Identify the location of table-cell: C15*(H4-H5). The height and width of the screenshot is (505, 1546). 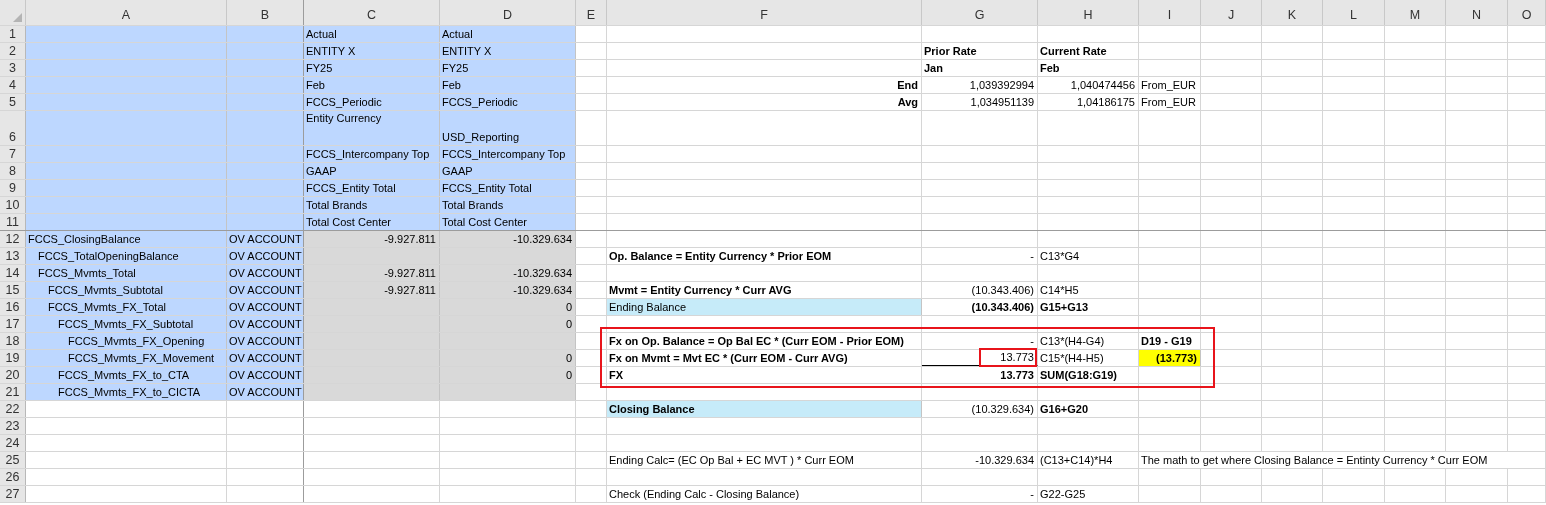
(1088, 358).